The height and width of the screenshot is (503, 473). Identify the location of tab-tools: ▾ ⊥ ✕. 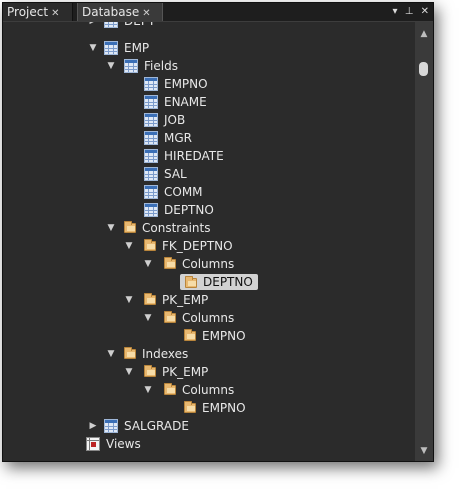
(408, 12).